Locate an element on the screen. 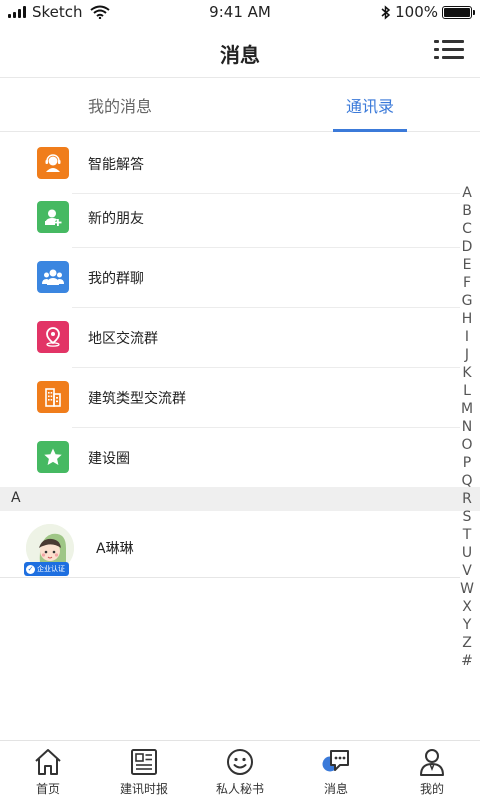 The height and width of the screenshot is (800, 480). bottom-nav: 首页 建讯时报 私人秘书 消息 我的 is located at coordinates (240, 770).